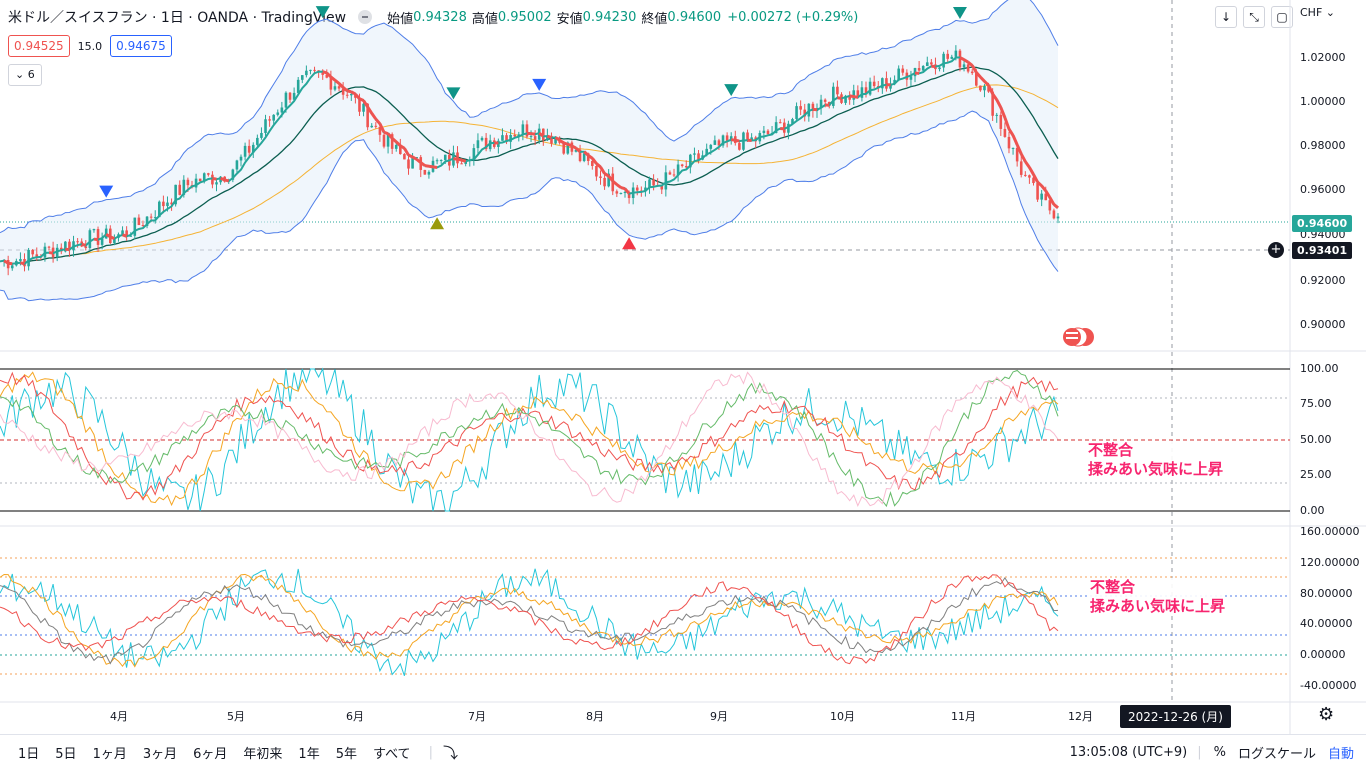 The width and height of the screenshot is (1366, 769). I want to click on price-tick: 1.02000, so click(1323, 57).